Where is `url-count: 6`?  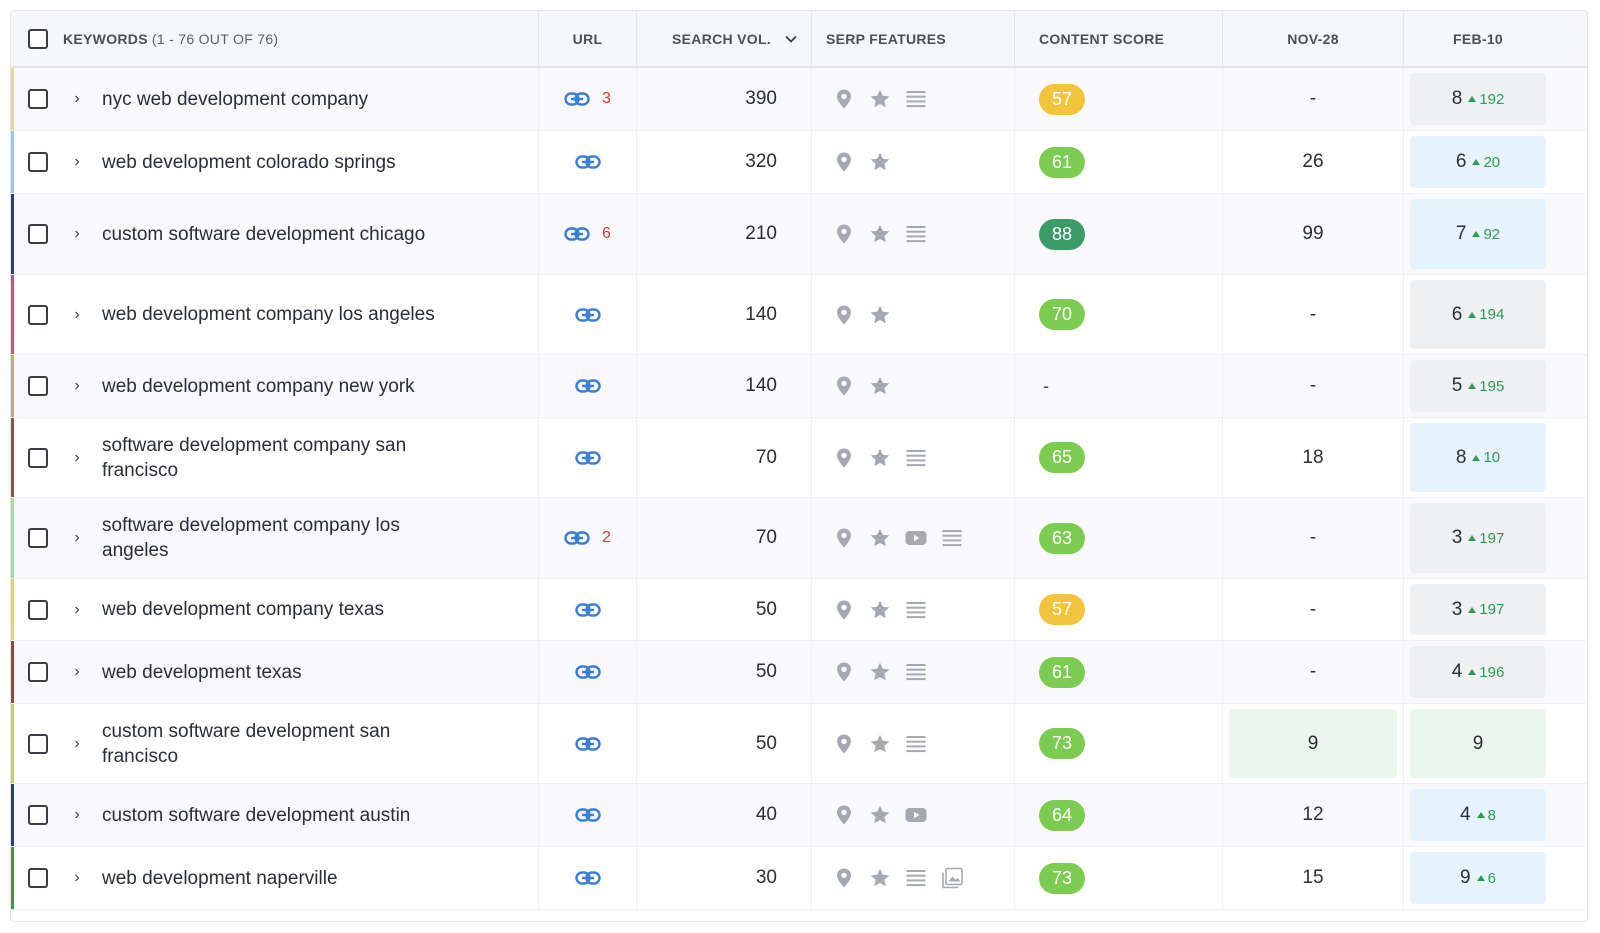 url-count: 6 is located at coordinates (606, 234).